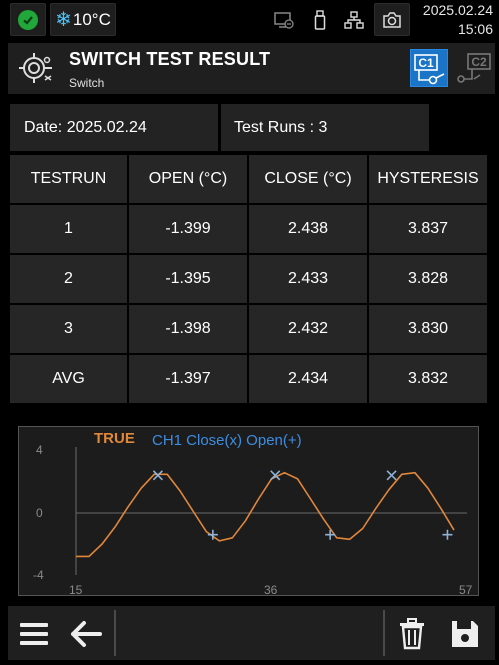 The height and width of the screenshot is (665, 499). What do you see at coordinates (63, 20) in the screenshot?
I see `snowflake-icon: ❄` at bounding box center [63, 20].